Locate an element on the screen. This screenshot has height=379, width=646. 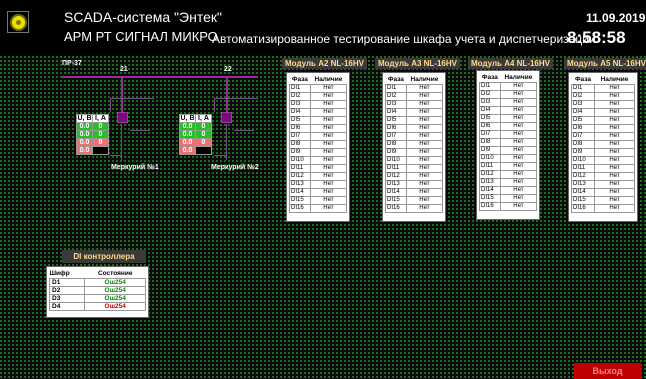
table-row: DI8 Нет is located at coordinates (603, 144).